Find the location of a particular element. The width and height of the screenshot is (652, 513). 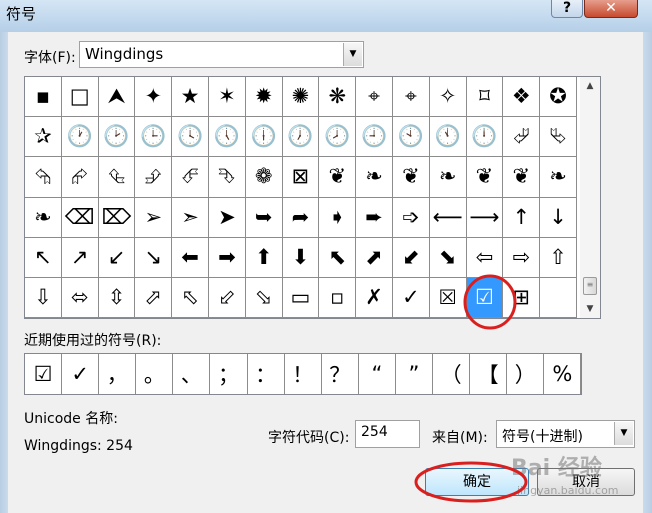

symbol-cell: ⇧ is located at coordinates (558, 257).